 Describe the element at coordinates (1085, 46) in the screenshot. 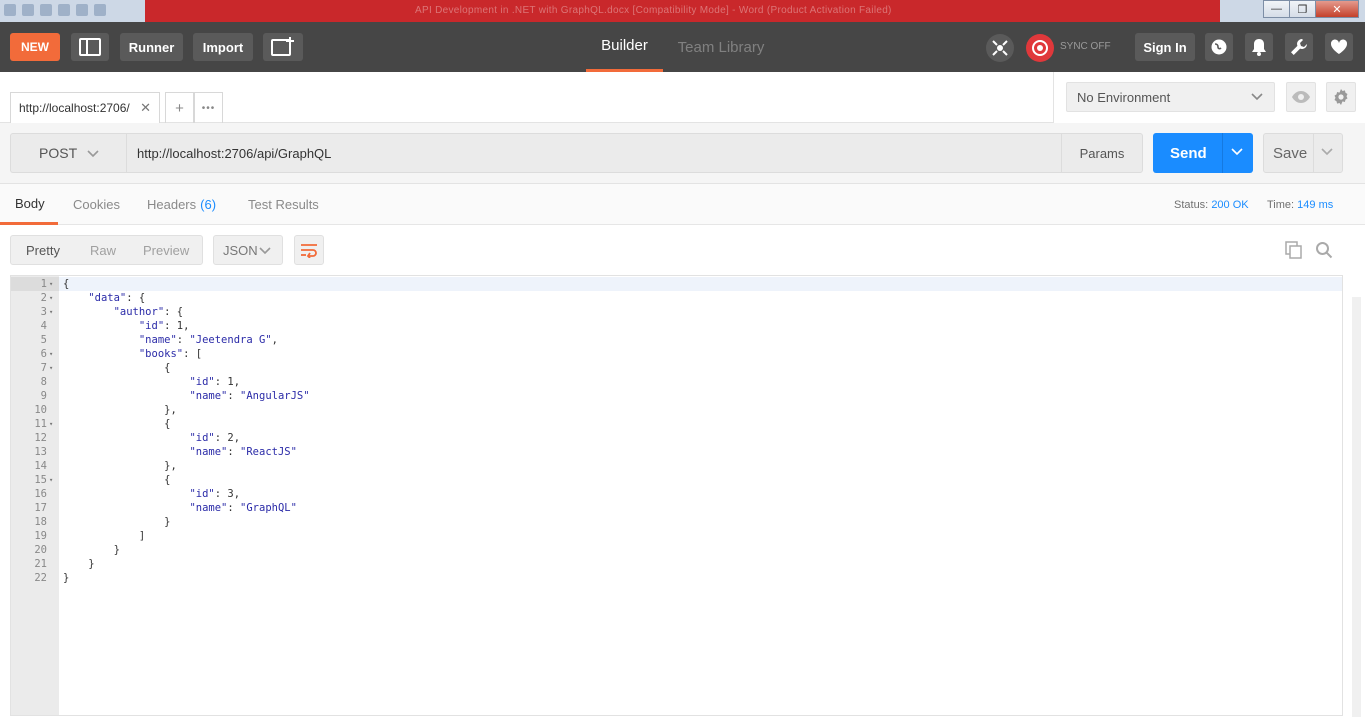

I see `sync-status-label: SYNC OFF` at that location.